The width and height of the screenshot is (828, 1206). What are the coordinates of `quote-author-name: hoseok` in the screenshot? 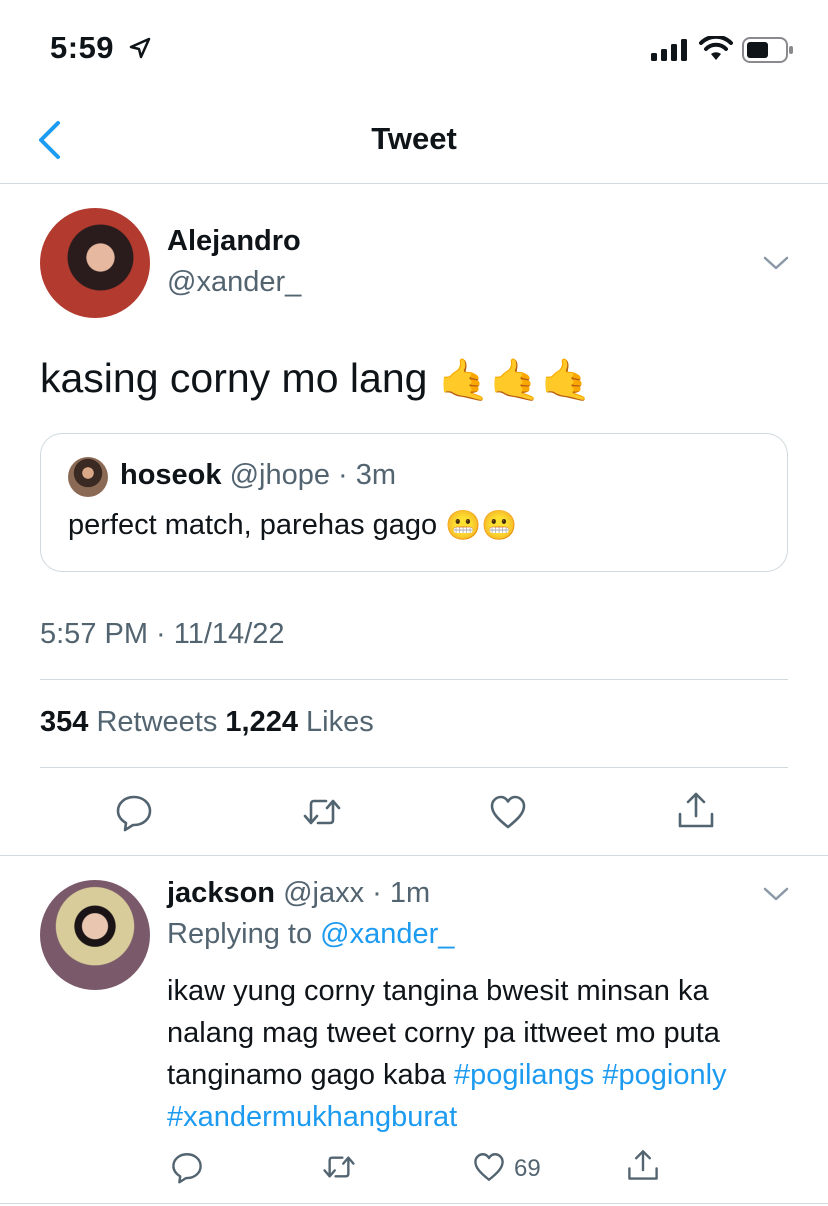 It's located at (171, 475).